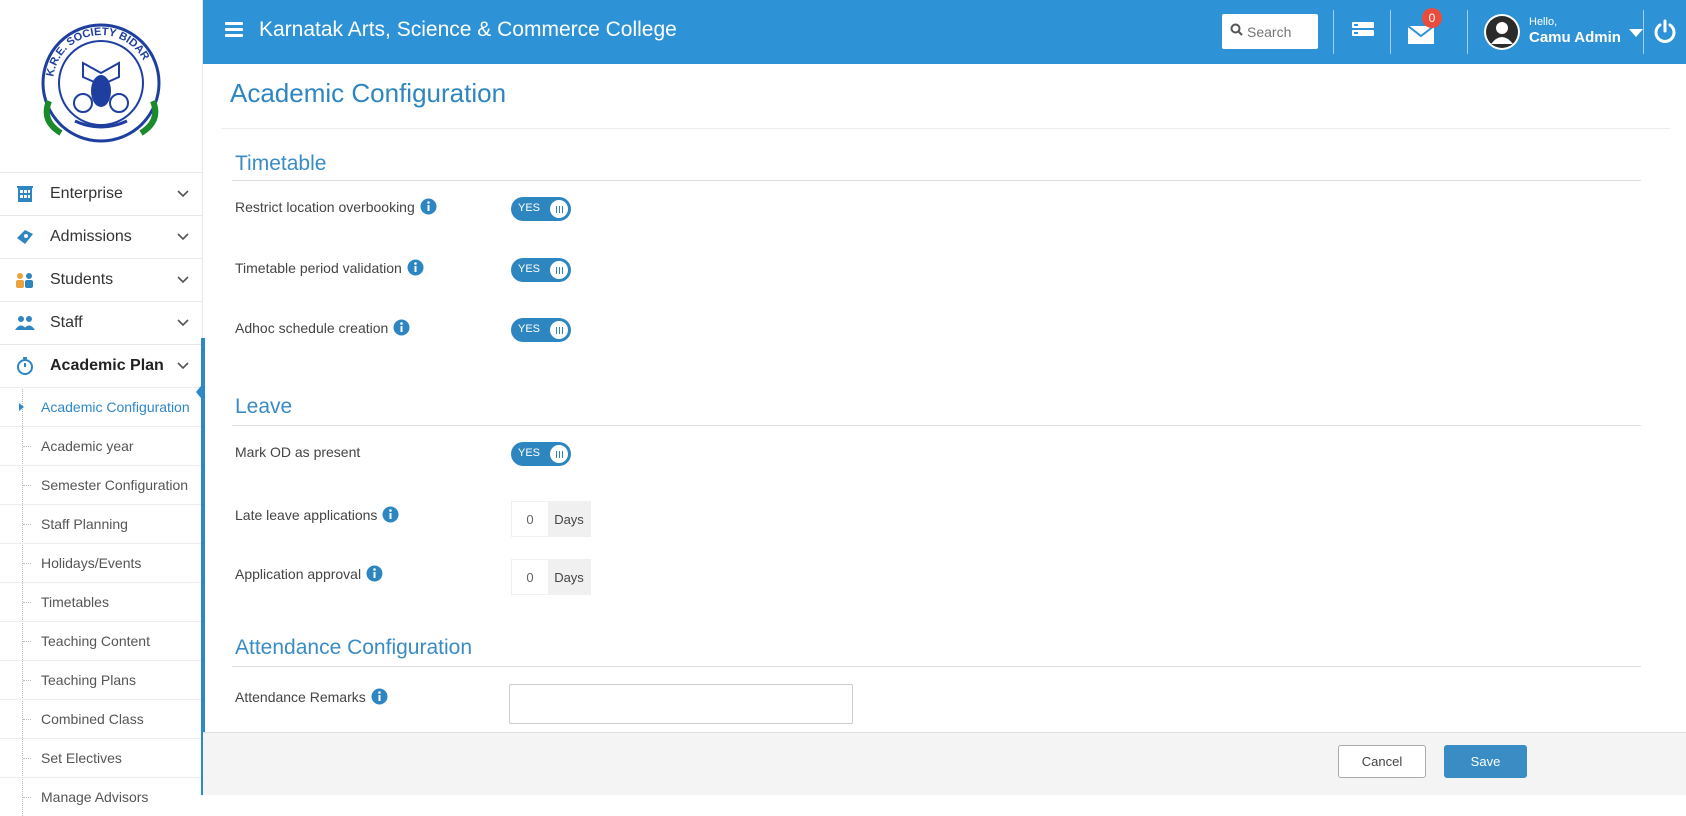 The height and width of the screenshot is (816, 1686). What do you see at coordinates (92, 719) in the screenshot?
I see `submenu-item-label: Combined Class` at bounding box center [92, 719].